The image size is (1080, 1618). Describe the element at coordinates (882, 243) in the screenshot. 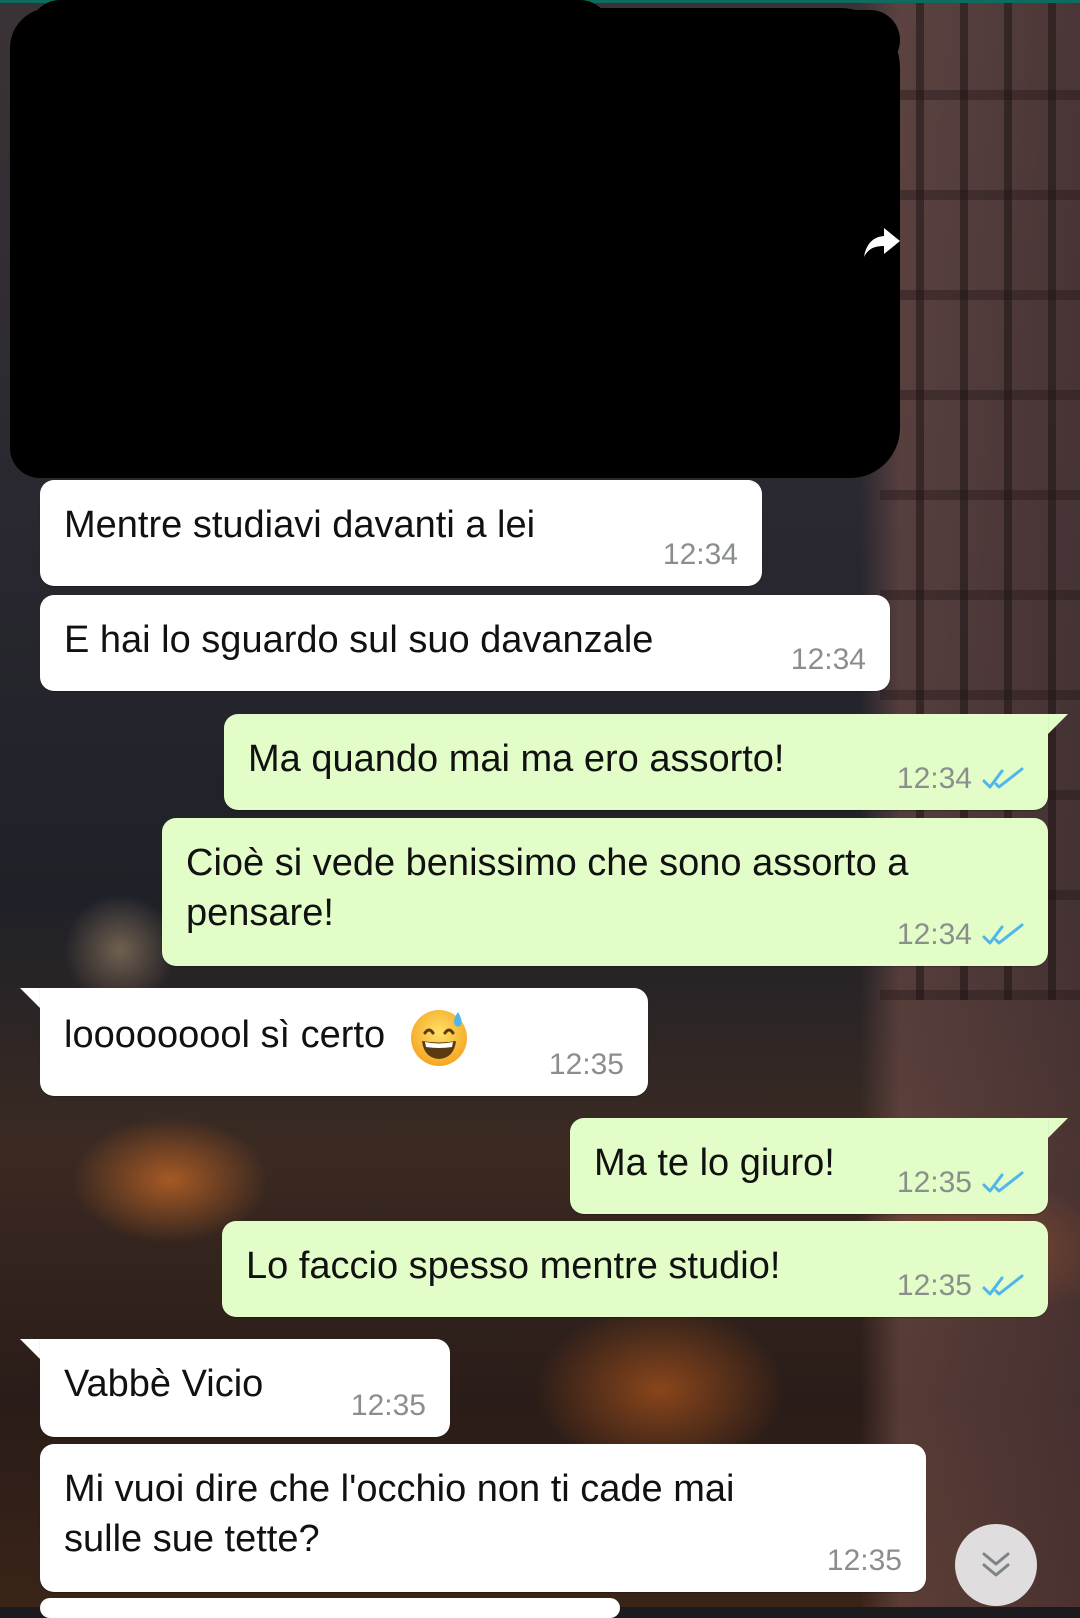

I see `forward-arrow-icon` at that location.